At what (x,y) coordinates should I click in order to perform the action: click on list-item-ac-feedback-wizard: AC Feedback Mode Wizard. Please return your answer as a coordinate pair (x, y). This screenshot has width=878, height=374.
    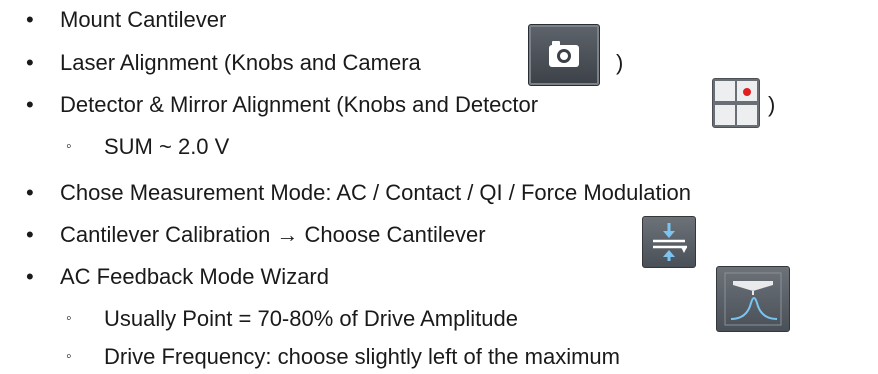
    Looking at the image, I should click on (194, 276).